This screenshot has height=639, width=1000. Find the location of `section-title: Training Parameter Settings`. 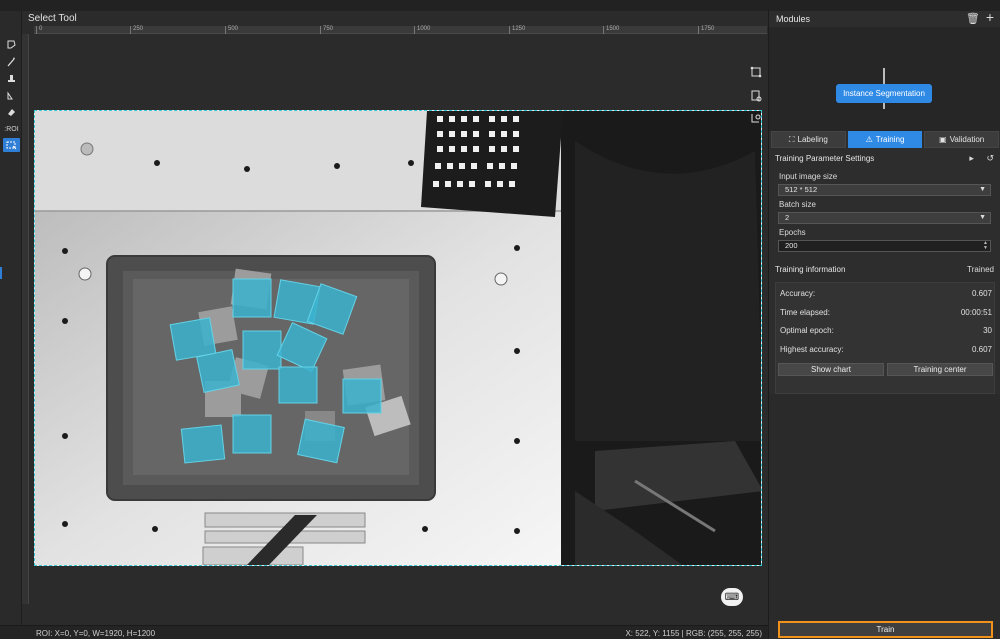

section-title: Training Parameter Settings is located at coordinates (825, 158).